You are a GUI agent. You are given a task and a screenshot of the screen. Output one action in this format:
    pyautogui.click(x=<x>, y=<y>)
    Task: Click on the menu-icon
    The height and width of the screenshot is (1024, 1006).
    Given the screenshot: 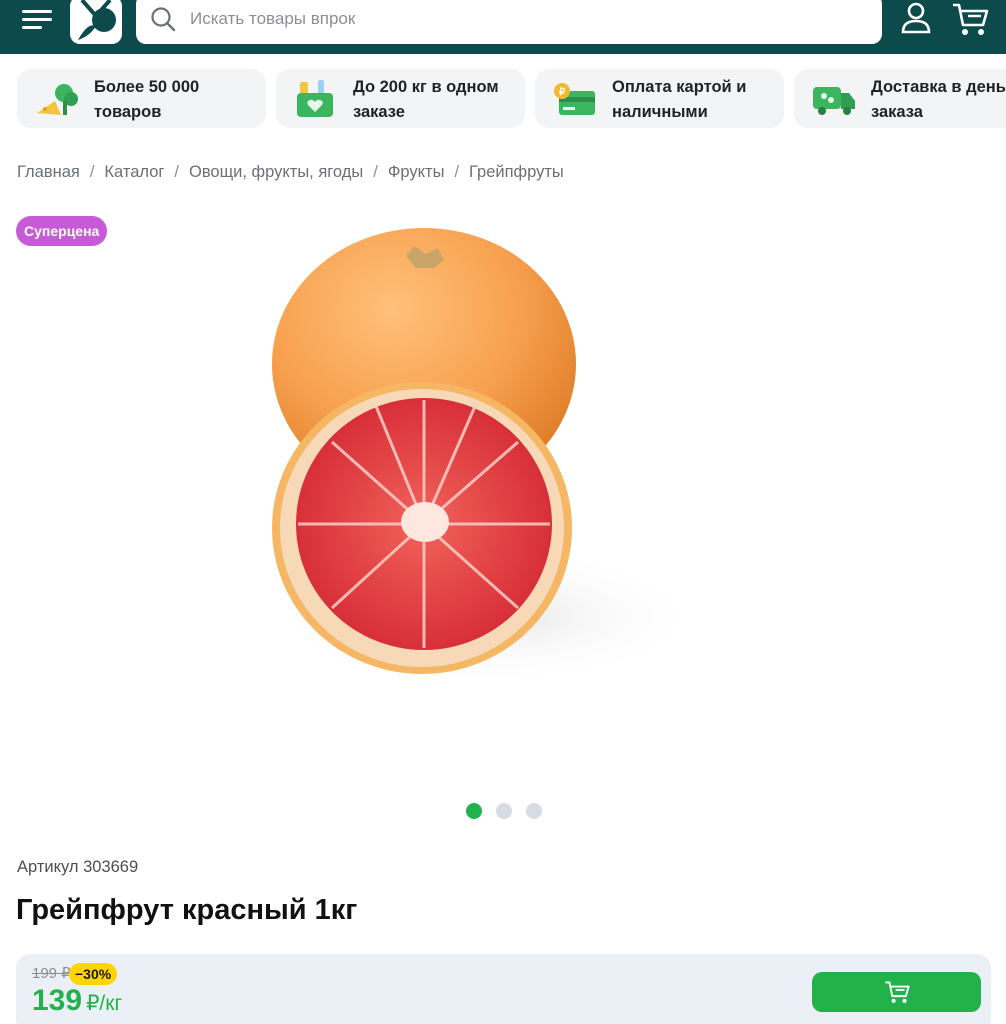 What is the action you would take?
    pyautogui.click(x=38, y=20)
    